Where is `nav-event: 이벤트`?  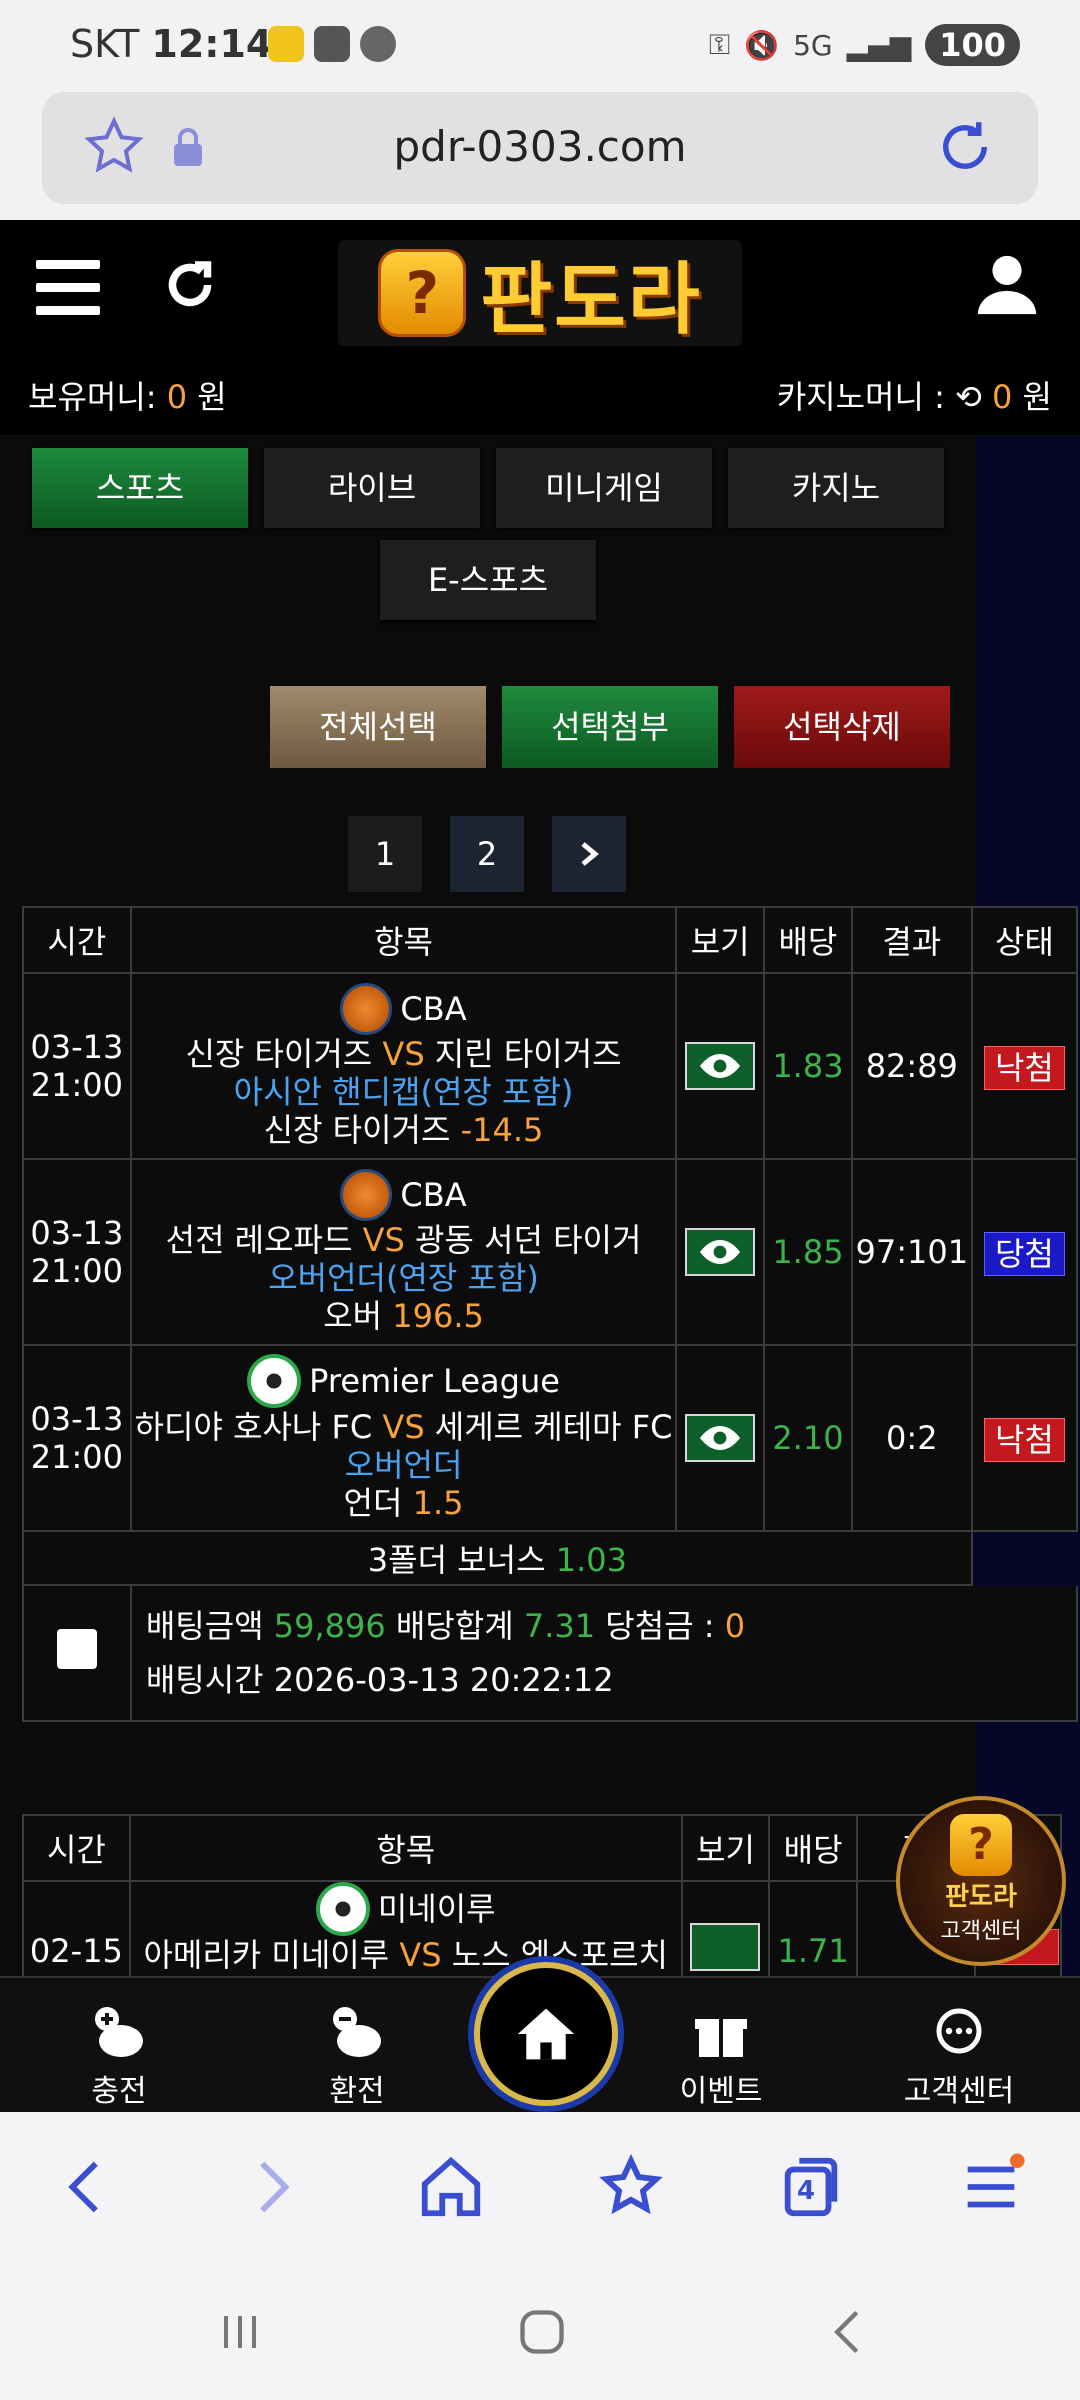
nav-event: 이벤트 is located at coordinates (721, 2057).